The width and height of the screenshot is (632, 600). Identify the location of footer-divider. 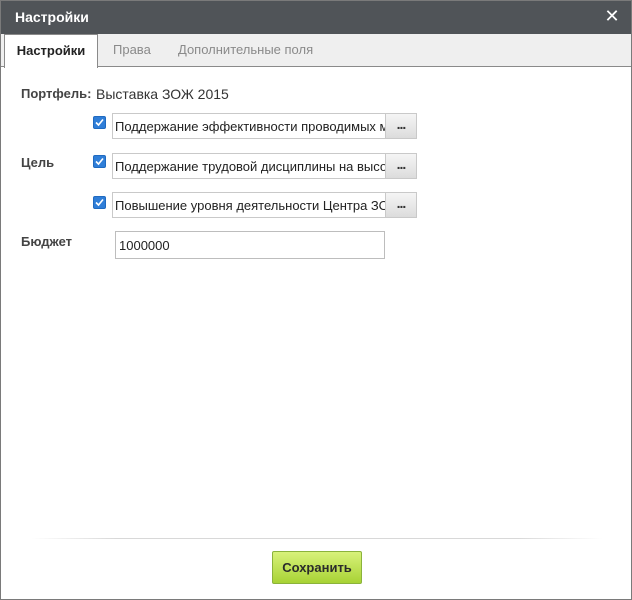
(317, 538).